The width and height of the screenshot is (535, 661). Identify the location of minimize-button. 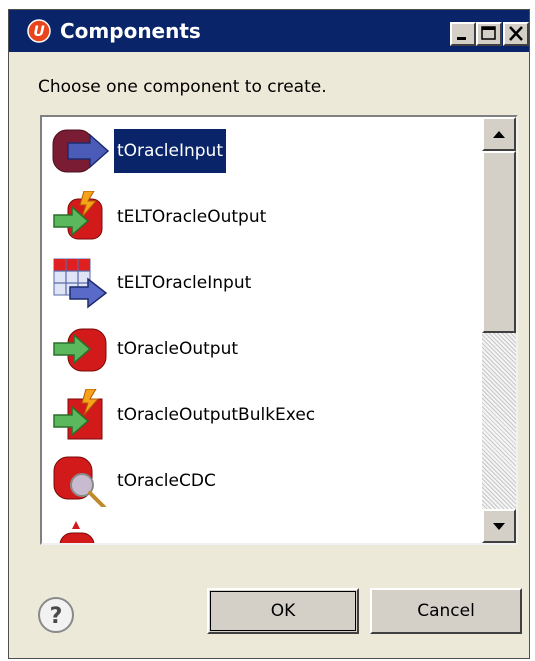
(463, 34).